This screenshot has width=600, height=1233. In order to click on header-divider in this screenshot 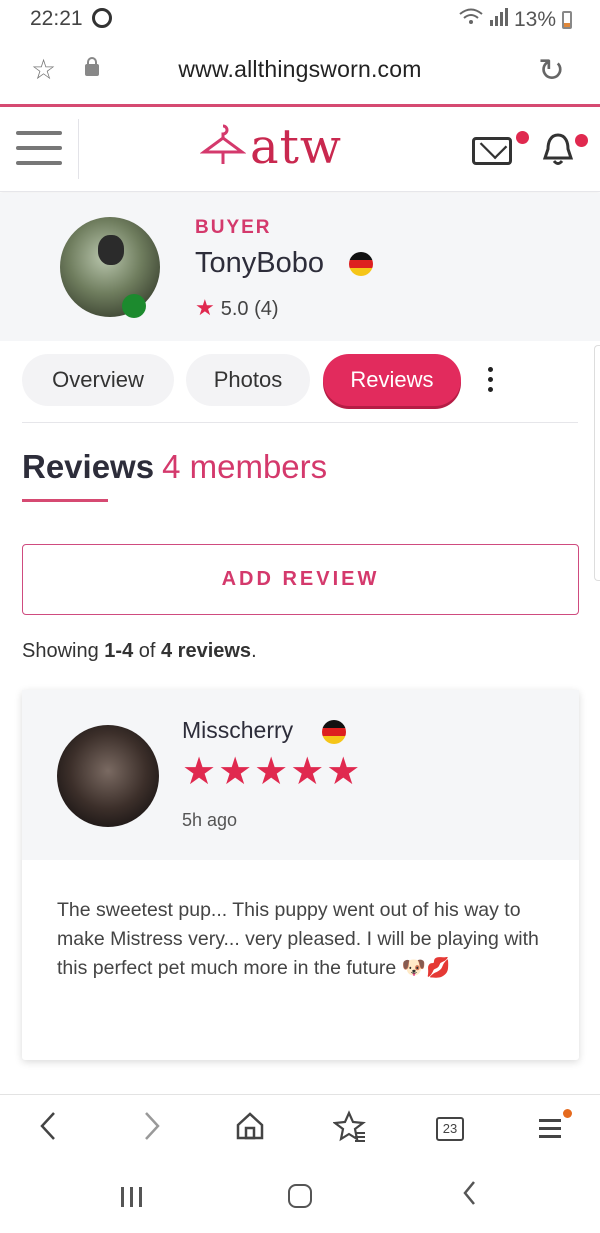, I will do `click(78, 149)`.